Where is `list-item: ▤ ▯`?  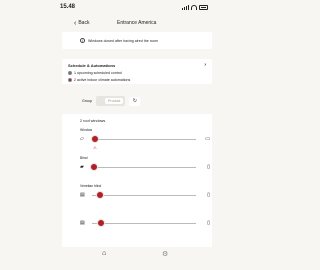
list-item: ▤ ▯ is located at coordinates (145, 222).